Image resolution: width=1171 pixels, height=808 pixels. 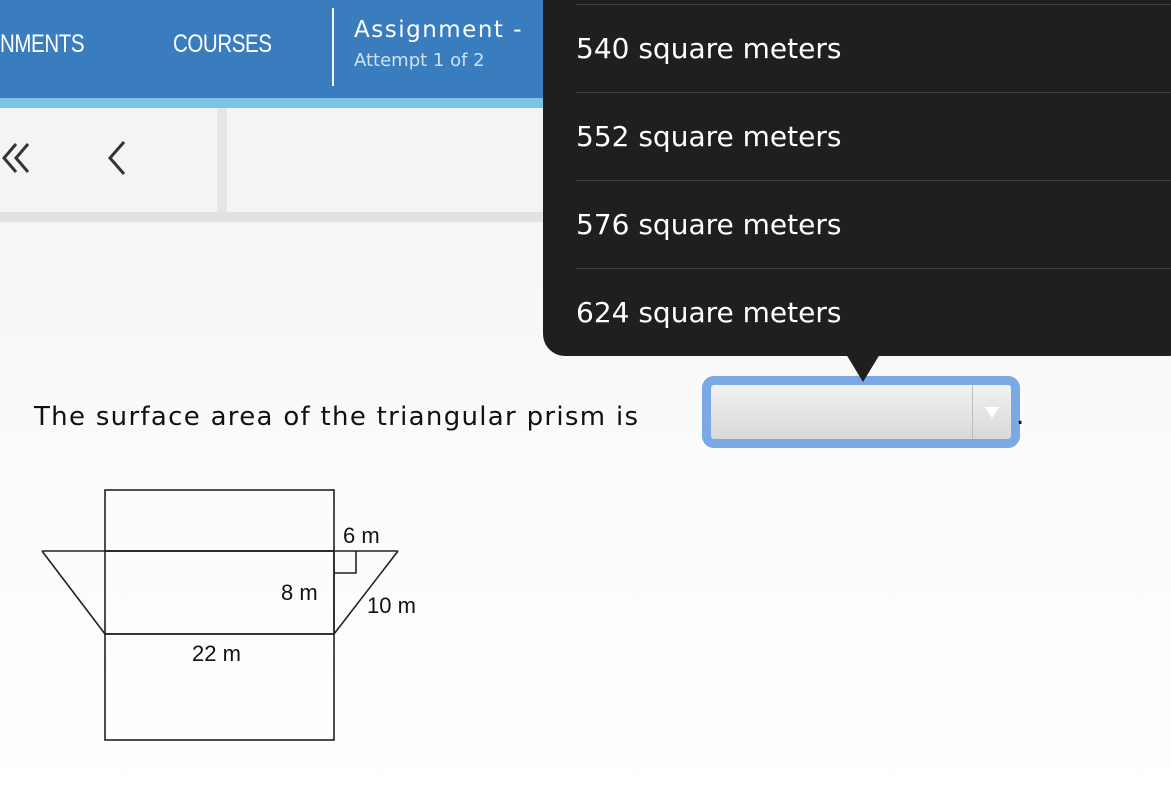 I want to click on label-top: 6 m, so click(x=361, y=535).